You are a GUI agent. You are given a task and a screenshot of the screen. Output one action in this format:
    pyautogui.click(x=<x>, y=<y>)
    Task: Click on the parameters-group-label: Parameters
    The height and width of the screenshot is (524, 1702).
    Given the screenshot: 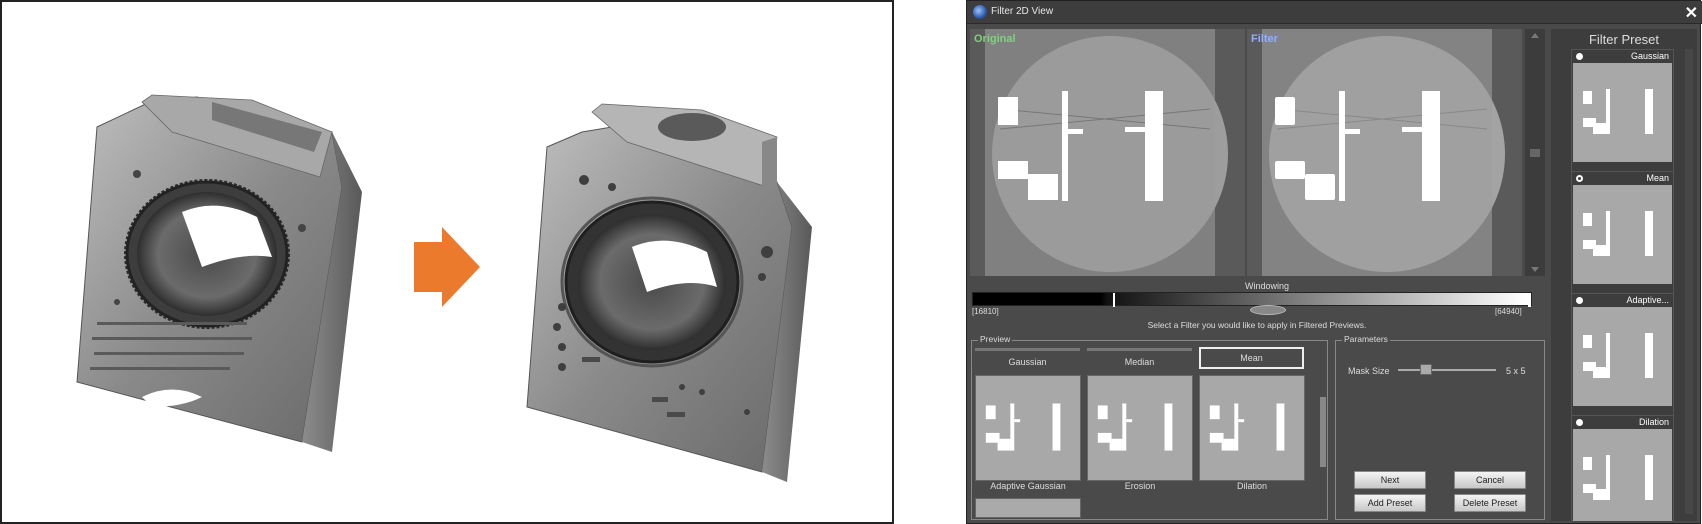 What is the action you would take?
    pyautogui.click(x=1366, y=339)
    